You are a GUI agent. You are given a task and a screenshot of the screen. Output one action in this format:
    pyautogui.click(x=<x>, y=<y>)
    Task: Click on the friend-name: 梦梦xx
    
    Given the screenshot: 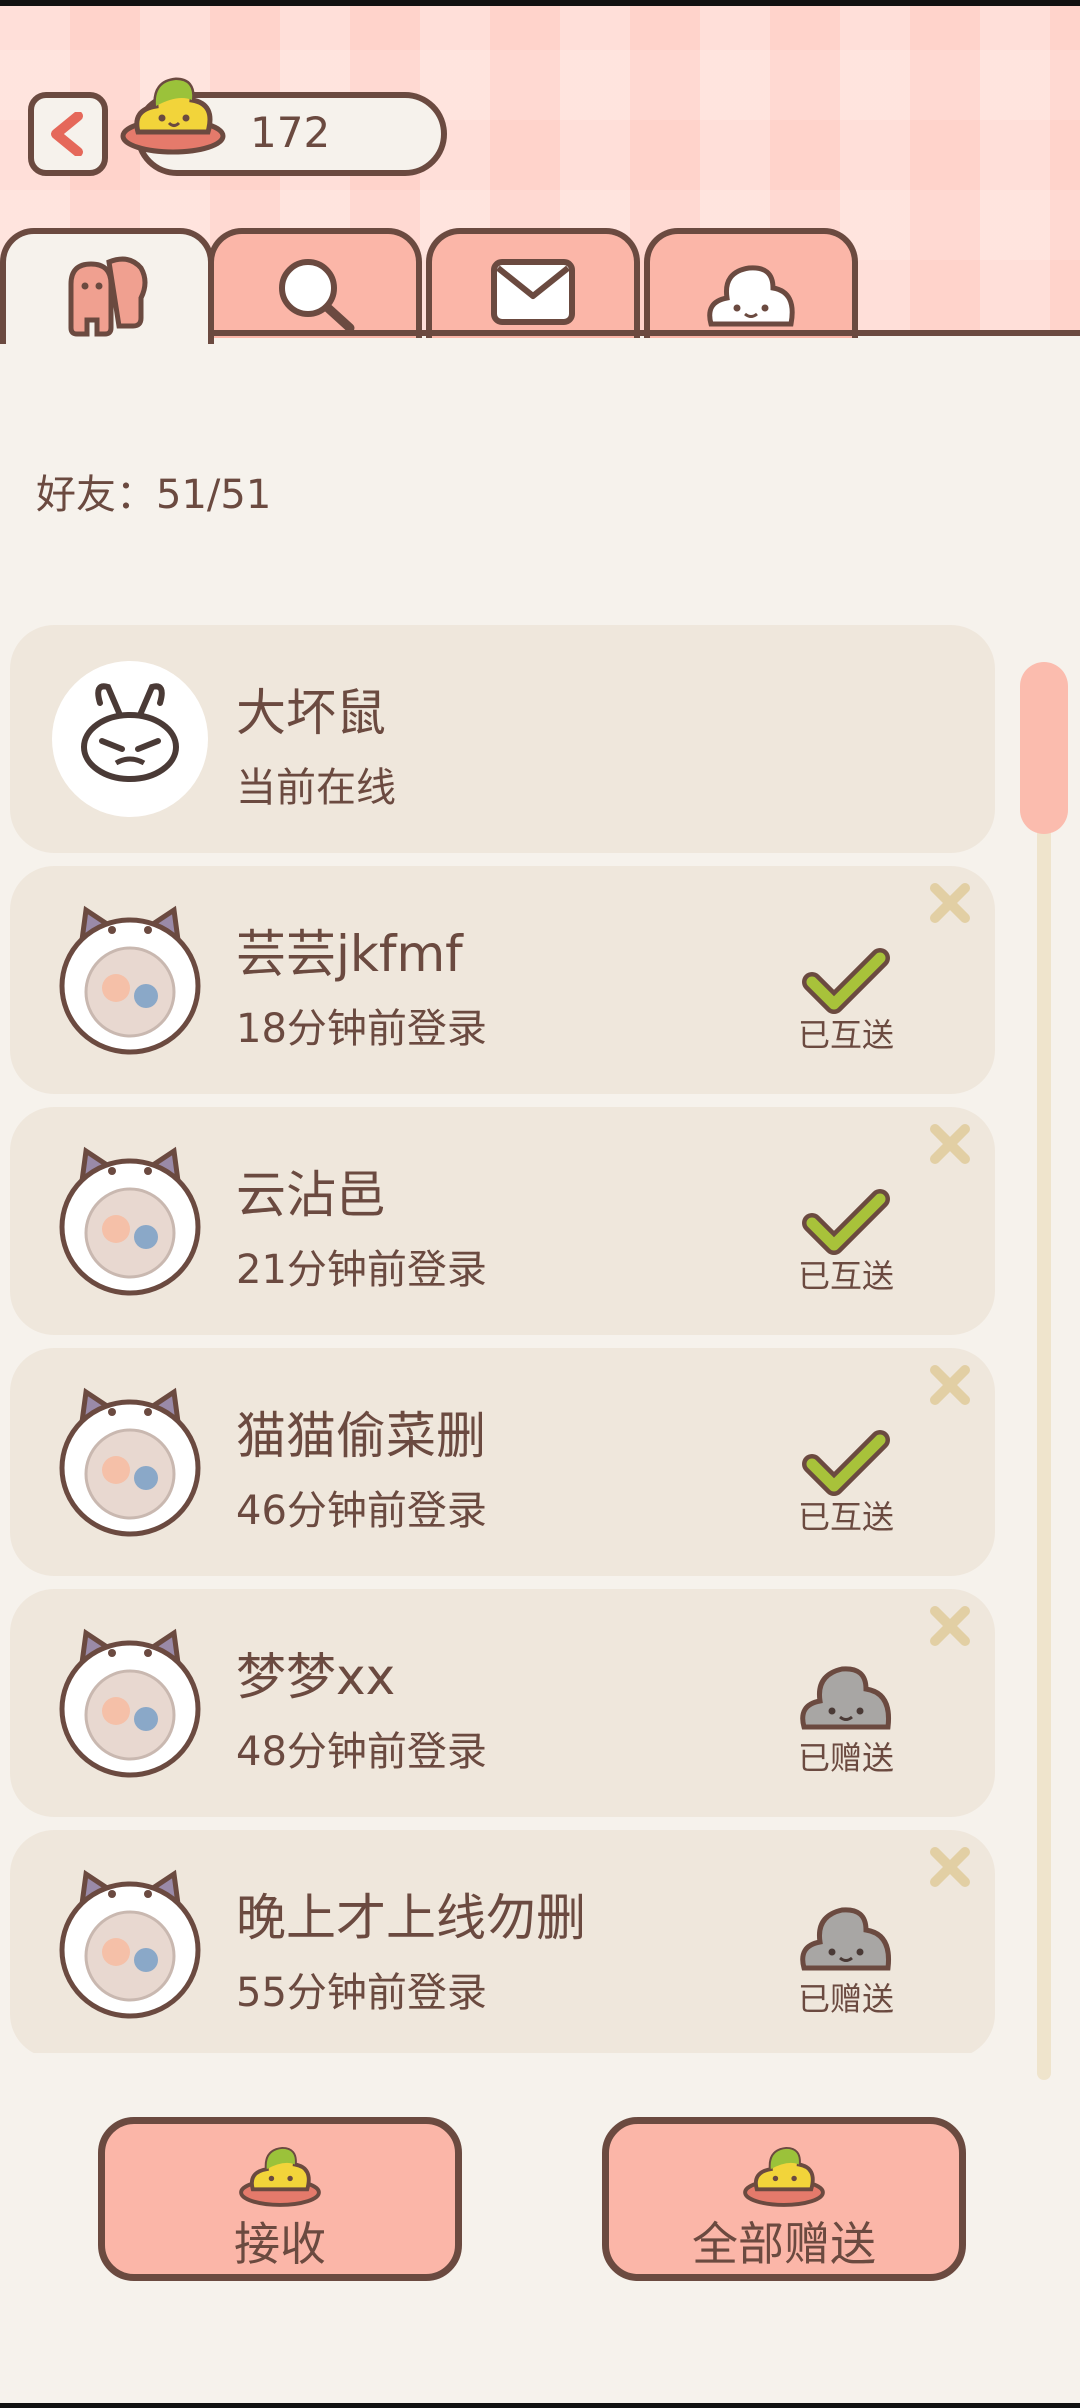 What is the action you would take?
    pyautogui.click(x=316, y=1677)
    